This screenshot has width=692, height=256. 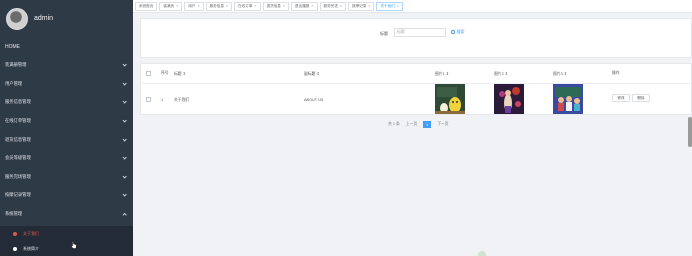 What do you see at coordinates (690, 132) in the screenshot?
I see `scrollbar-thumb` at bounding box center [690, 132].